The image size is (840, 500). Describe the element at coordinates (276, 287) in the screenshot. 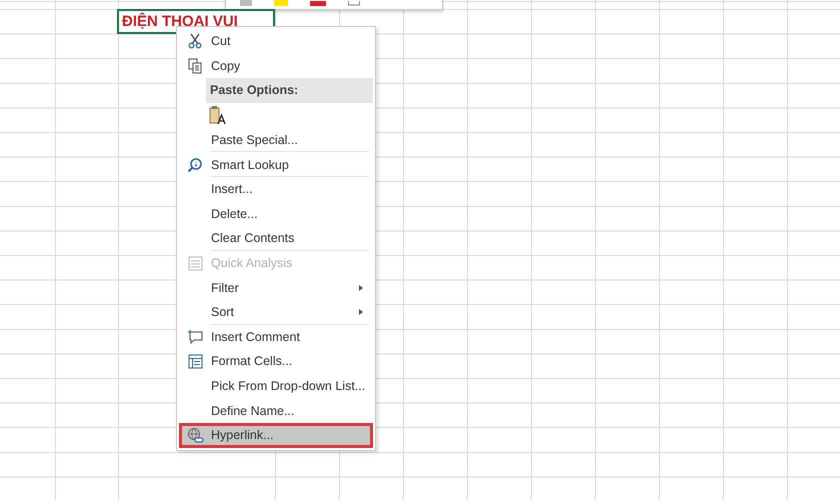

I see `menu-item: Filter` at that location.